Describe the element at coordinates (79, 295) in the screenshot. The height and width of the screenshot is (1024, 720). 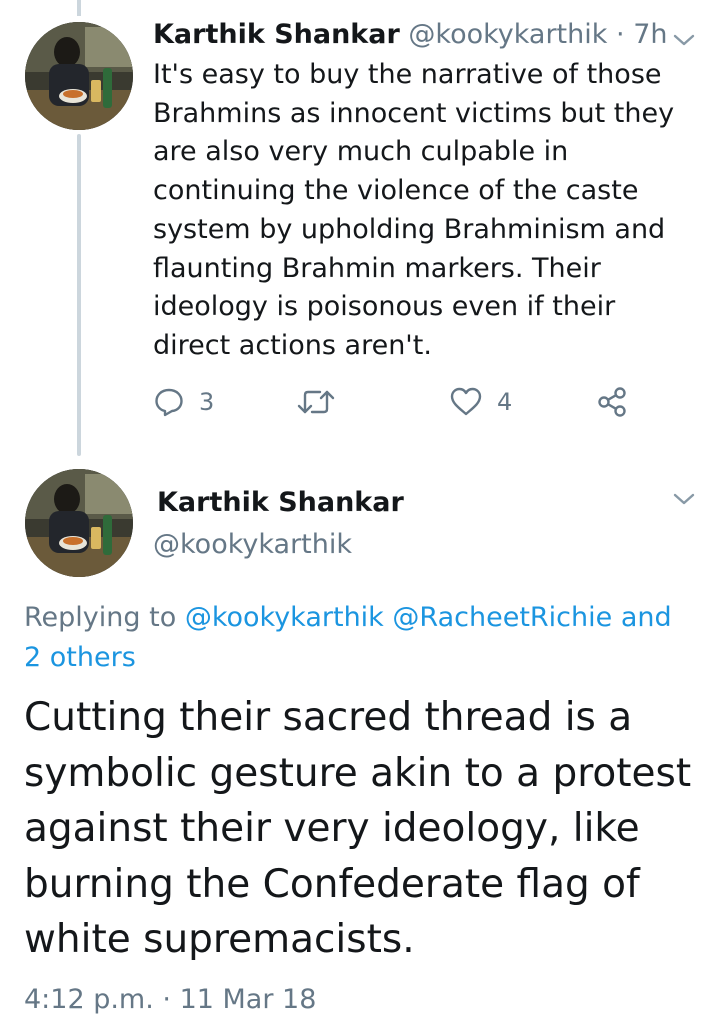
I see `thread-connector-line` at that location.